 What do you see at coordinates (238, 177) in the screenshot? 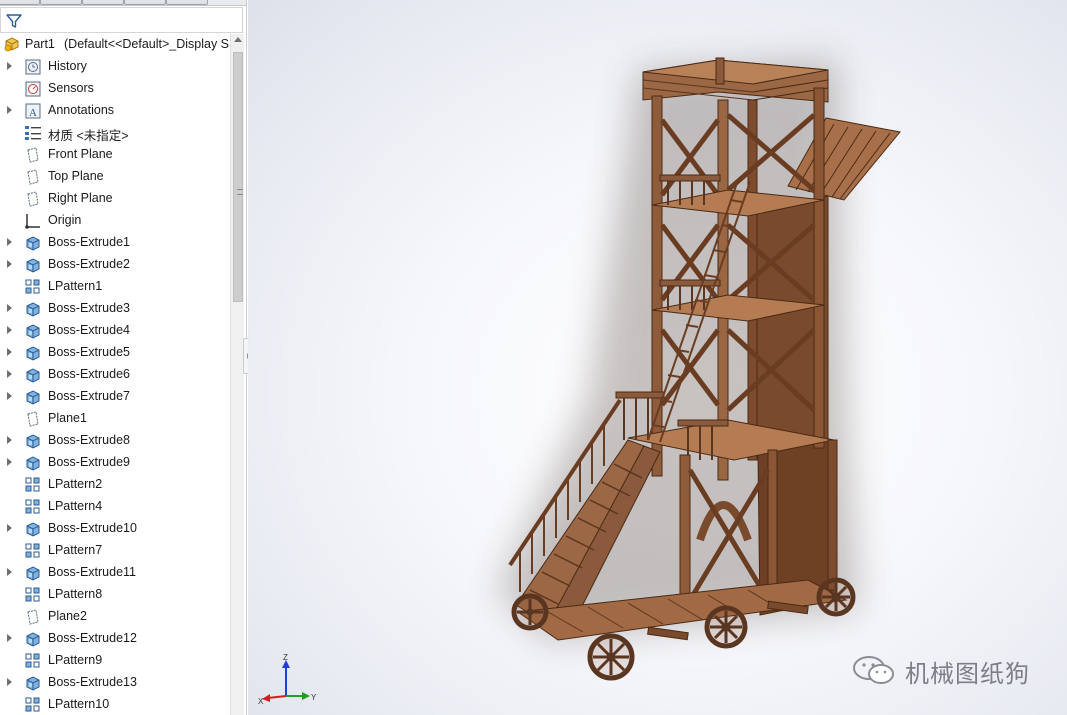
I see `scroll-thumb` at bounding box center [238, 177].